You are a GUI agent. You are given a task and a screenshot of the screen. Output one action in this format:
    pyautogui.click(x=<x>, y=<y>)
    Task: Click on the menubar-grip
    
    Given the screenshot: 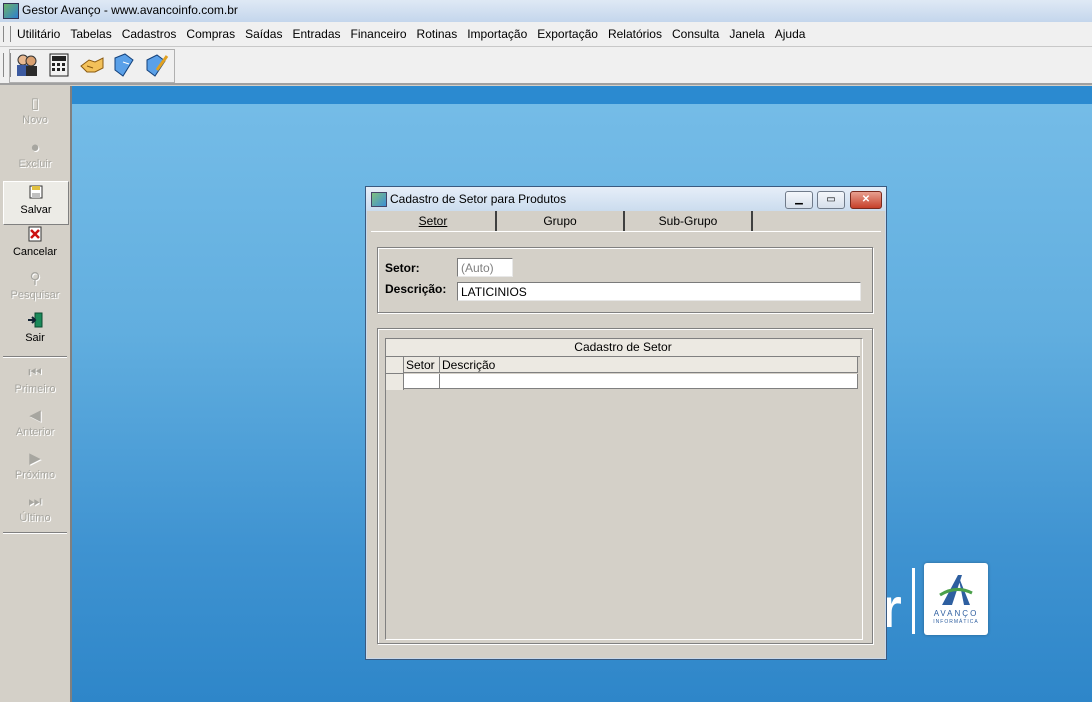 What is the action you would take?
    pyautogui.click(x=7, y=34)
    